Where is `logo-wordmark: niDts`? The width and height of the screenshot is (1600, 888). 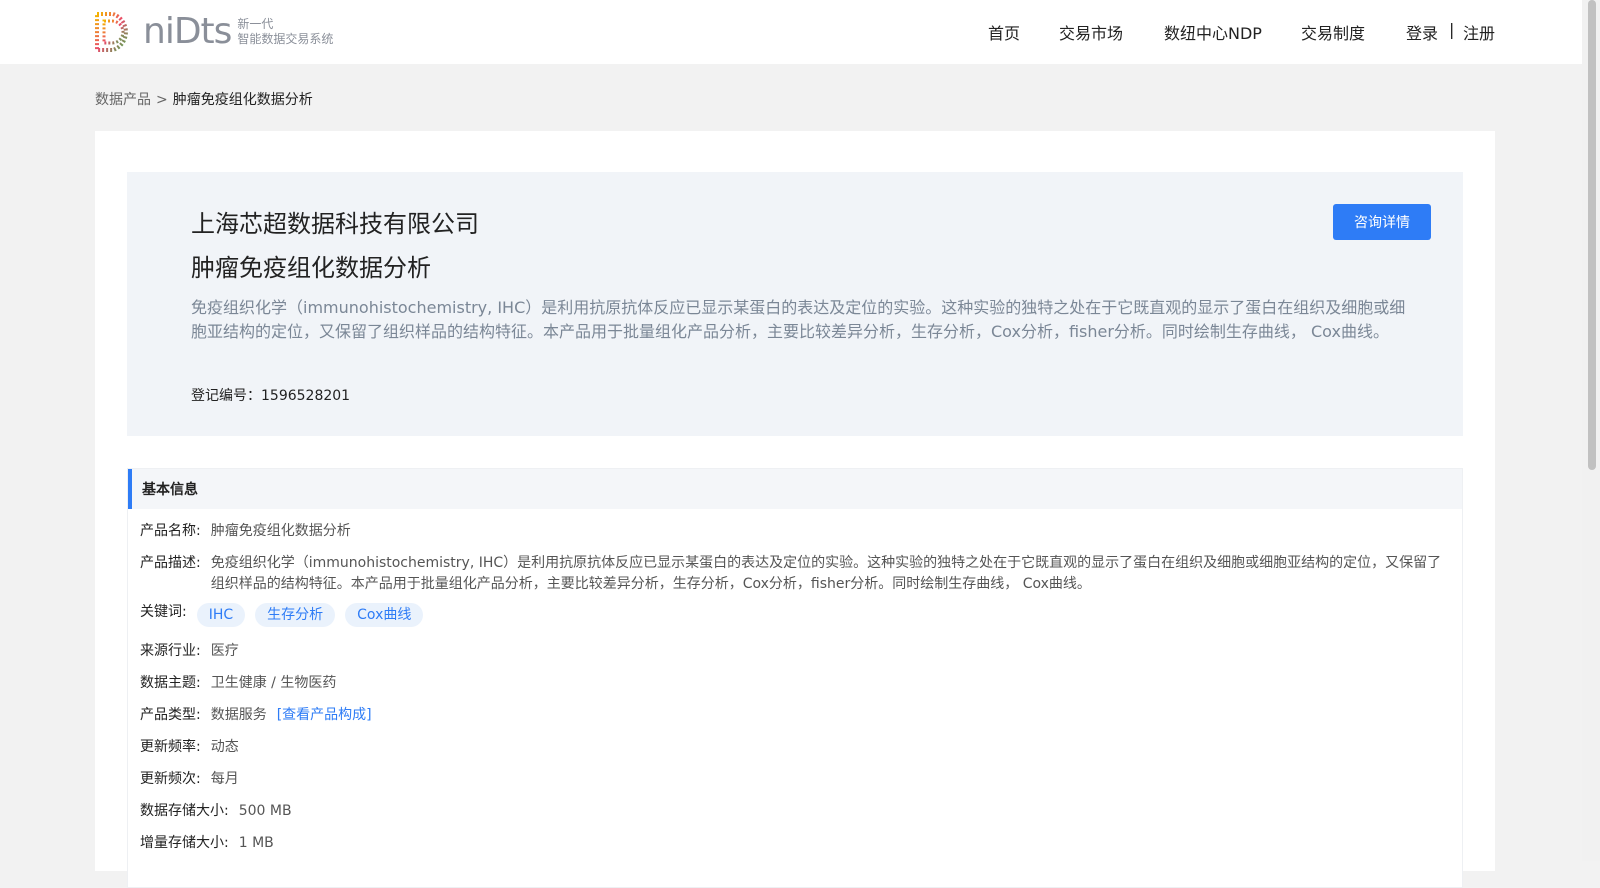 logo-wordmark: niDts is located at coordinates (187, 31).